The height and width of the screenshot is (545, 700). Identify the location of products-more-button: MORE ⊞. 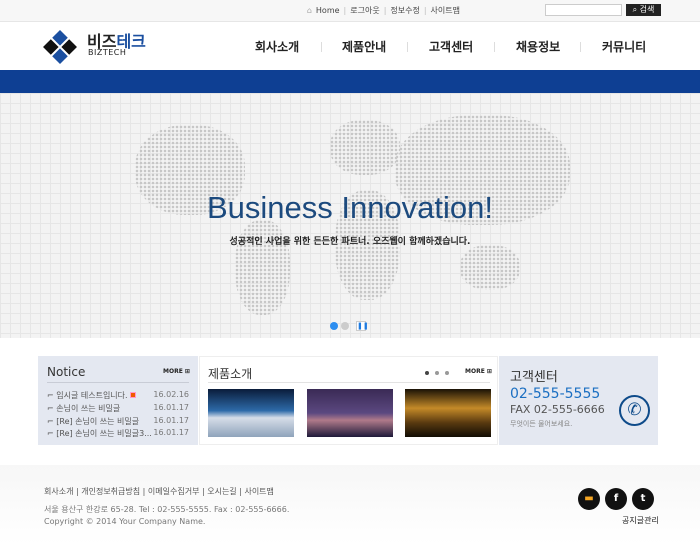
(478, 371).